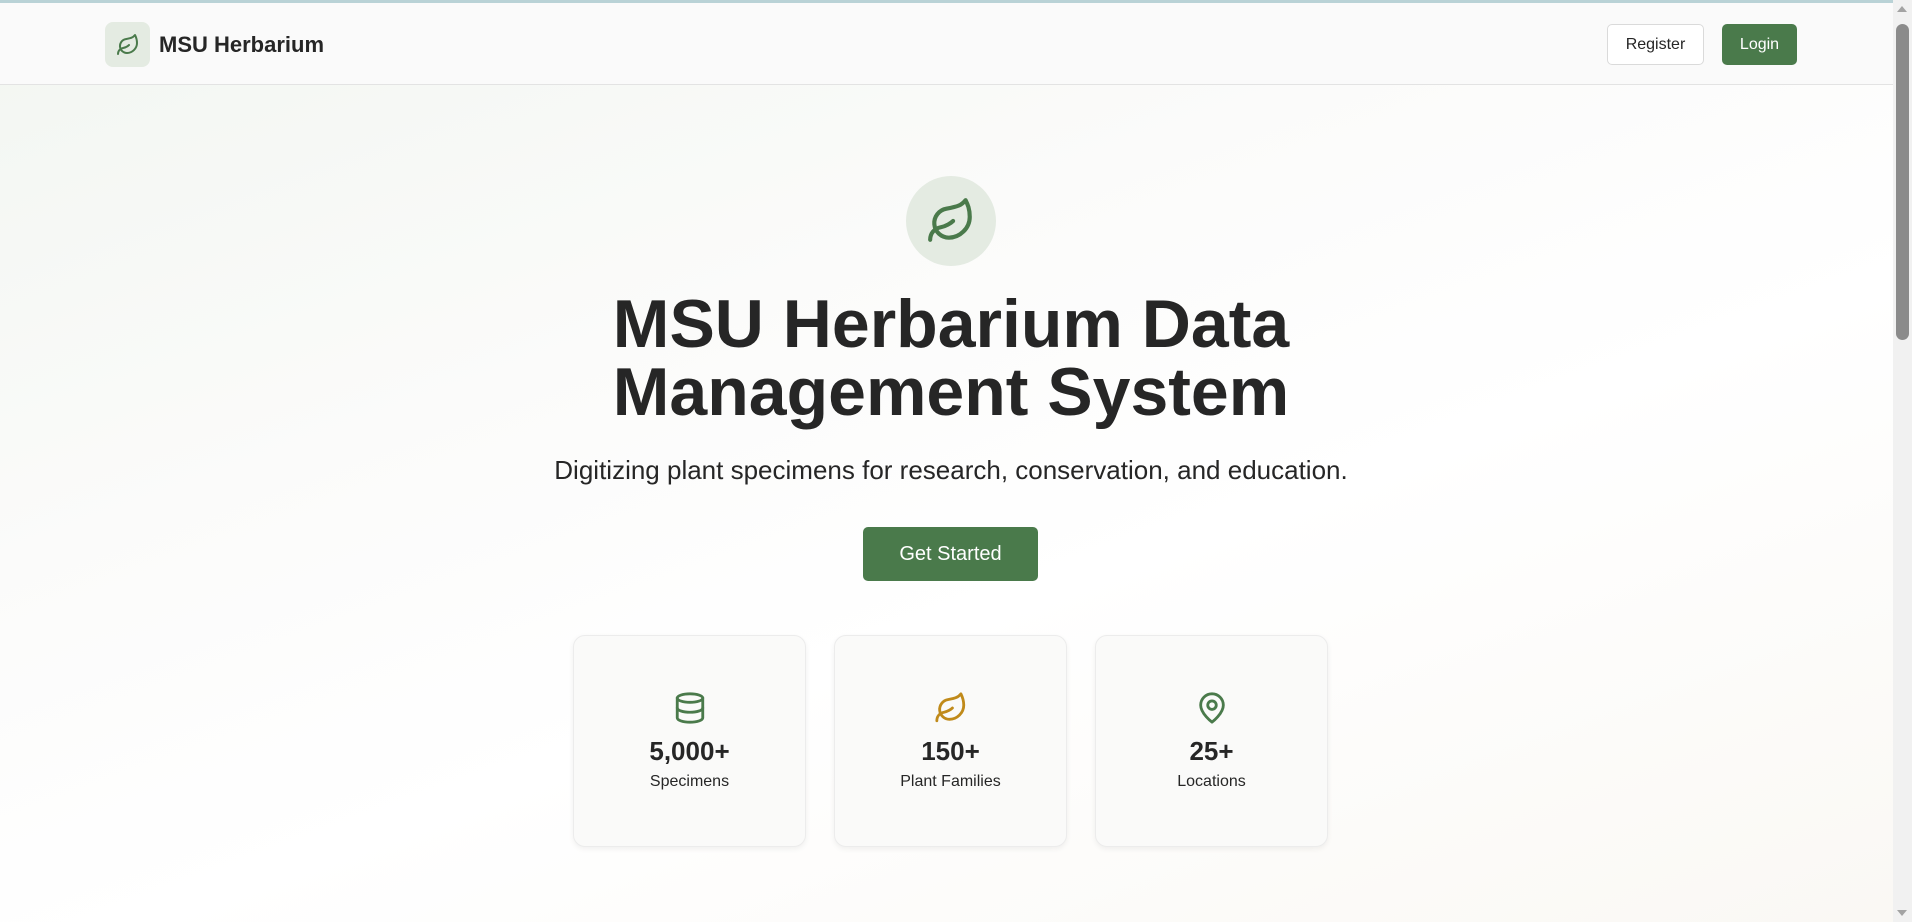 The width and height of the screenshot is (1912, 922). What do you see at coordinates (946, 44) in the screenshot?
I see `site-header: MSU Herbarium Register Login` at bounding box center [946, 44].